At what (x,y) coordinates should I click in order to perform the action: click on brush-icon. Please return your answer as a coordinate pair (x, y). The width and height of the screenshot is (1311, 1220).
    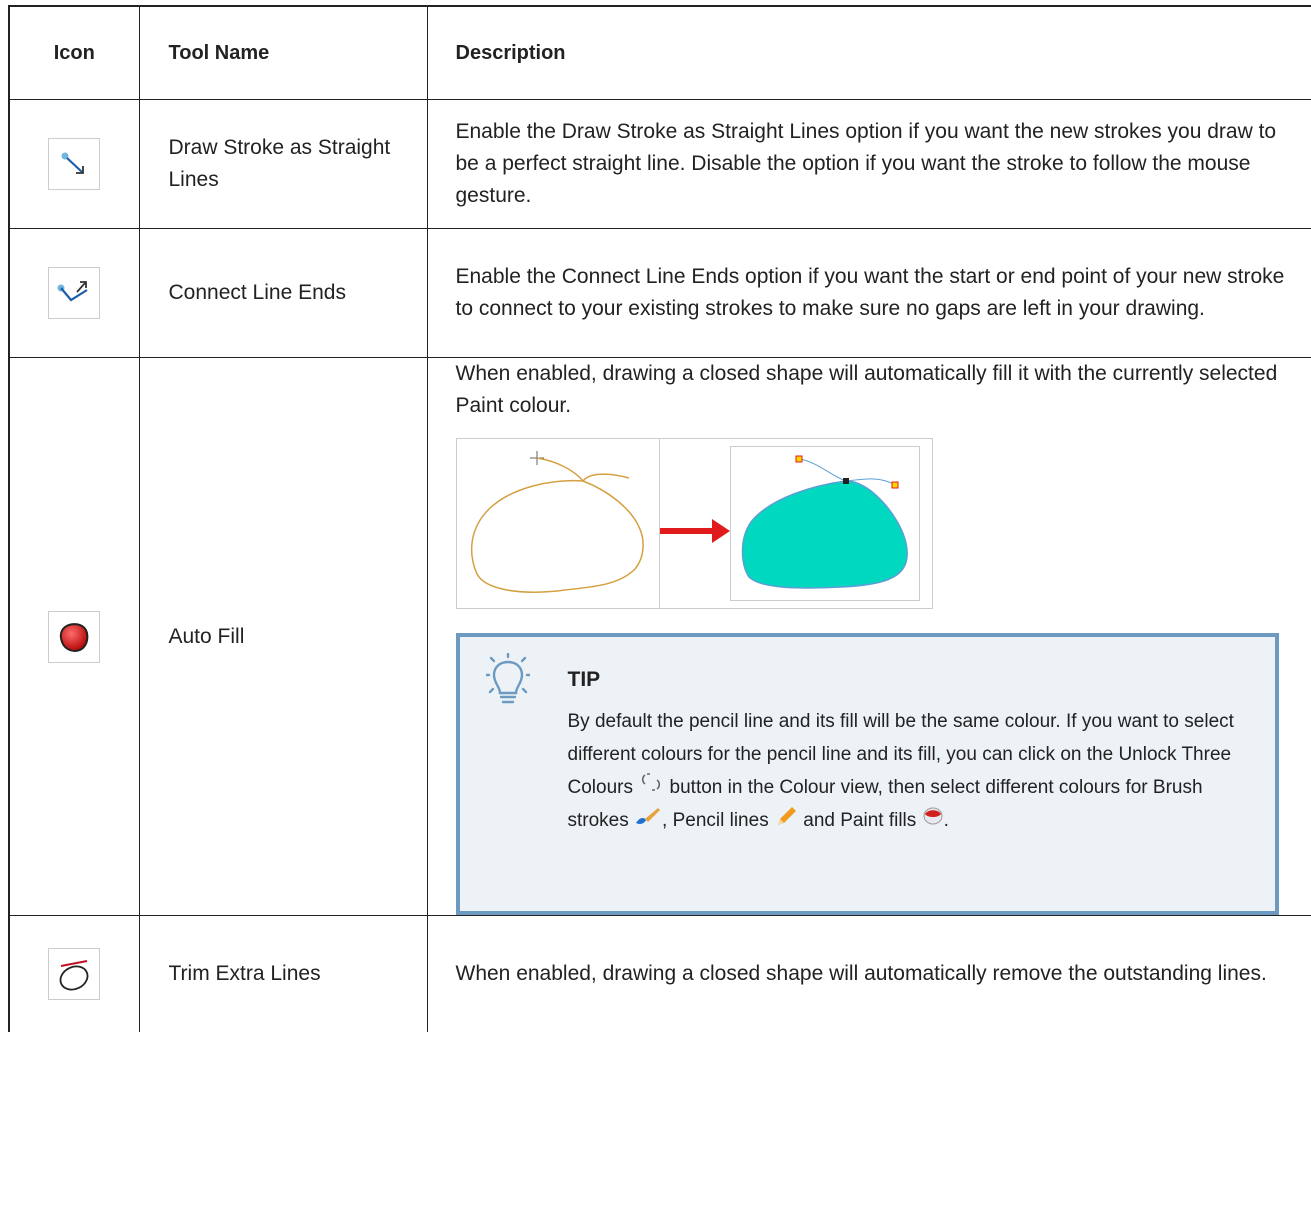
    Looking at the image, I should click on (648, 821).